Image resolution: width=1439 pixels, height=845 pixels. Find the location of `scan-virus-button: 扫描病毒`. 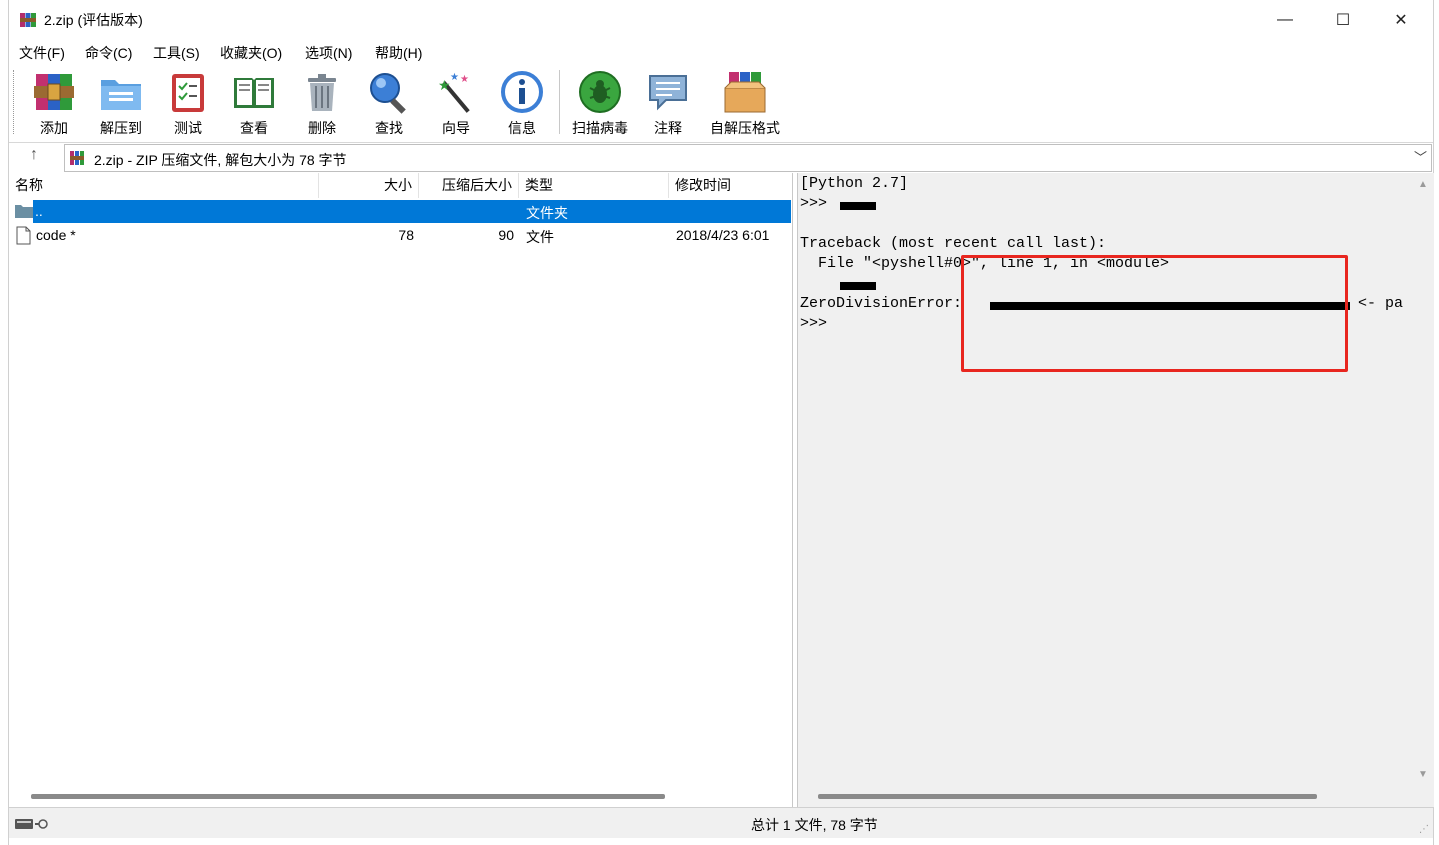

scan-virus-button: 扫描病毒 is located at coordinates (600, 103).